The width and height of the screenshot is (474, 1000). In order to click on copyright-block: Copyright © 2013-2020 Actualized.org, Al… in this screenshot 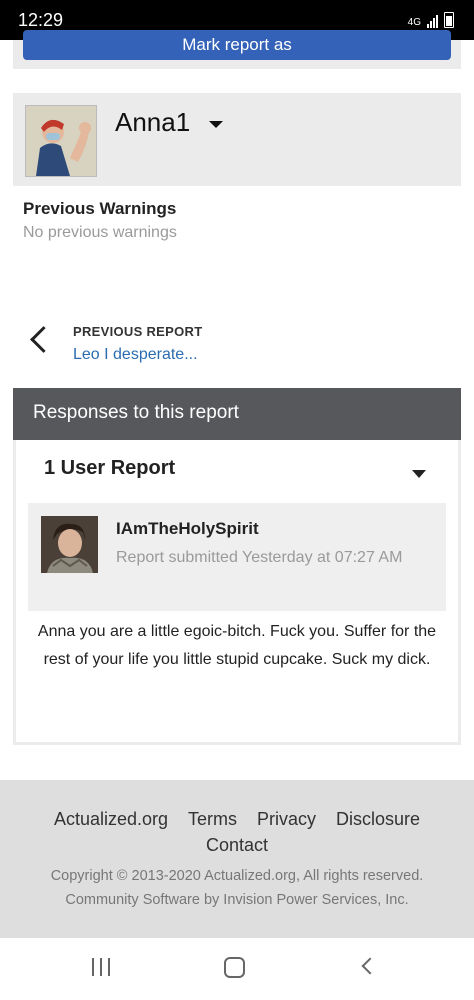, I will do `click(237, 888)`.